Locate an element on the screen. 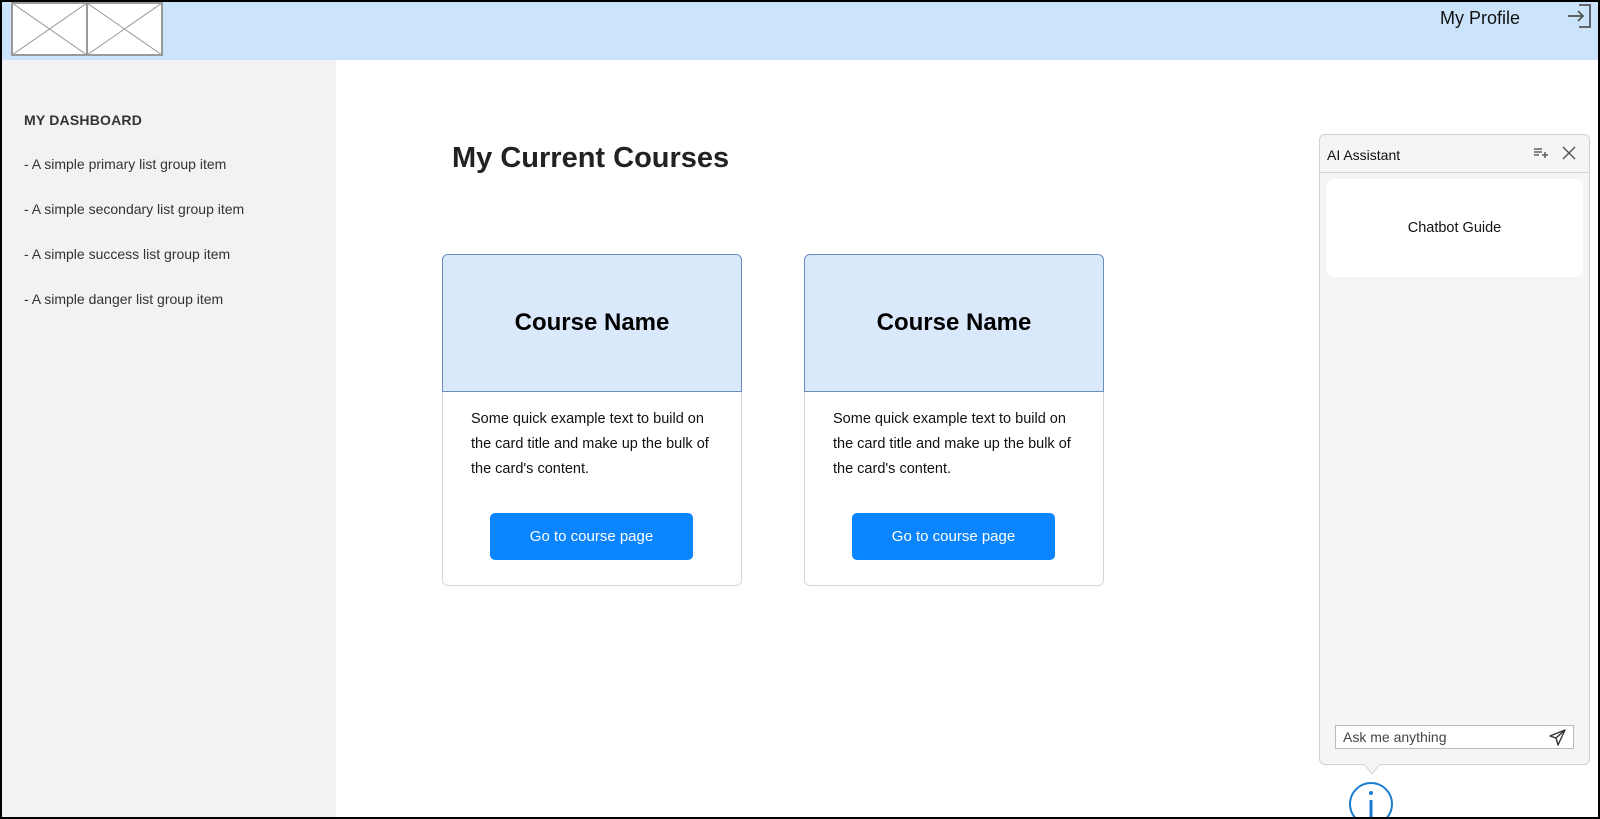 This screenshot has height=819, width=1600. my-profile-link: My Profile is located at coordinates (1480, 18).